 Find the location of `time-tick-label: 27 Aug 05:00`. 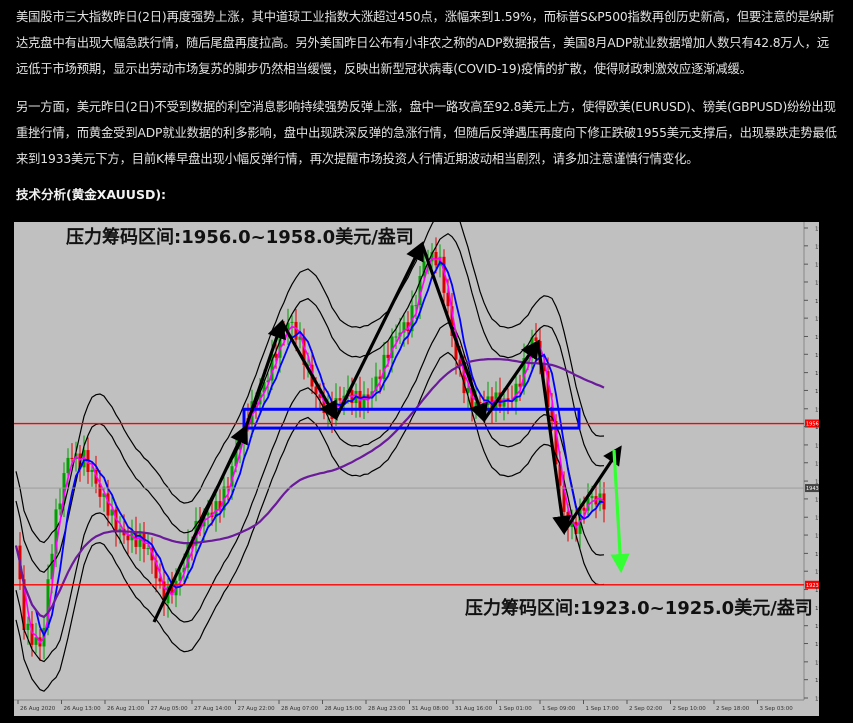

time-tick-label: 27 Aug 05:00 is located at coordinates (170, 709).